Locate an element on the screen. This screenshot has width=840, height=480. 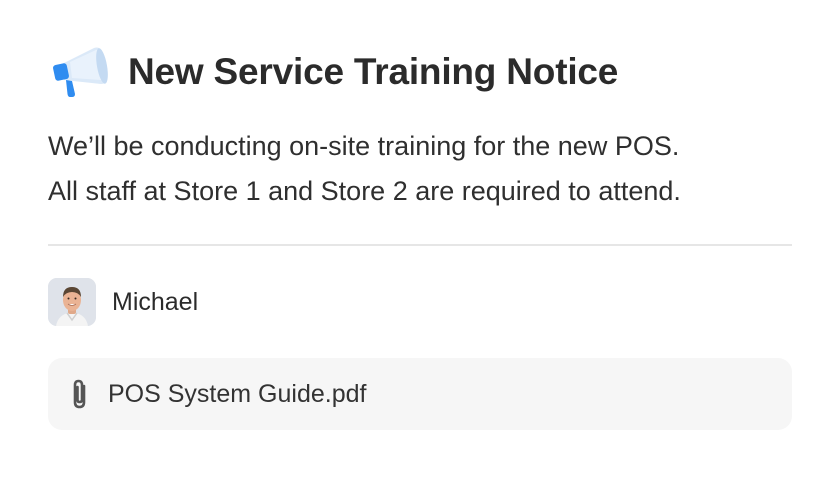
attachment-file-name: POS System Guide.pdf is located at coordinates (237, 394).